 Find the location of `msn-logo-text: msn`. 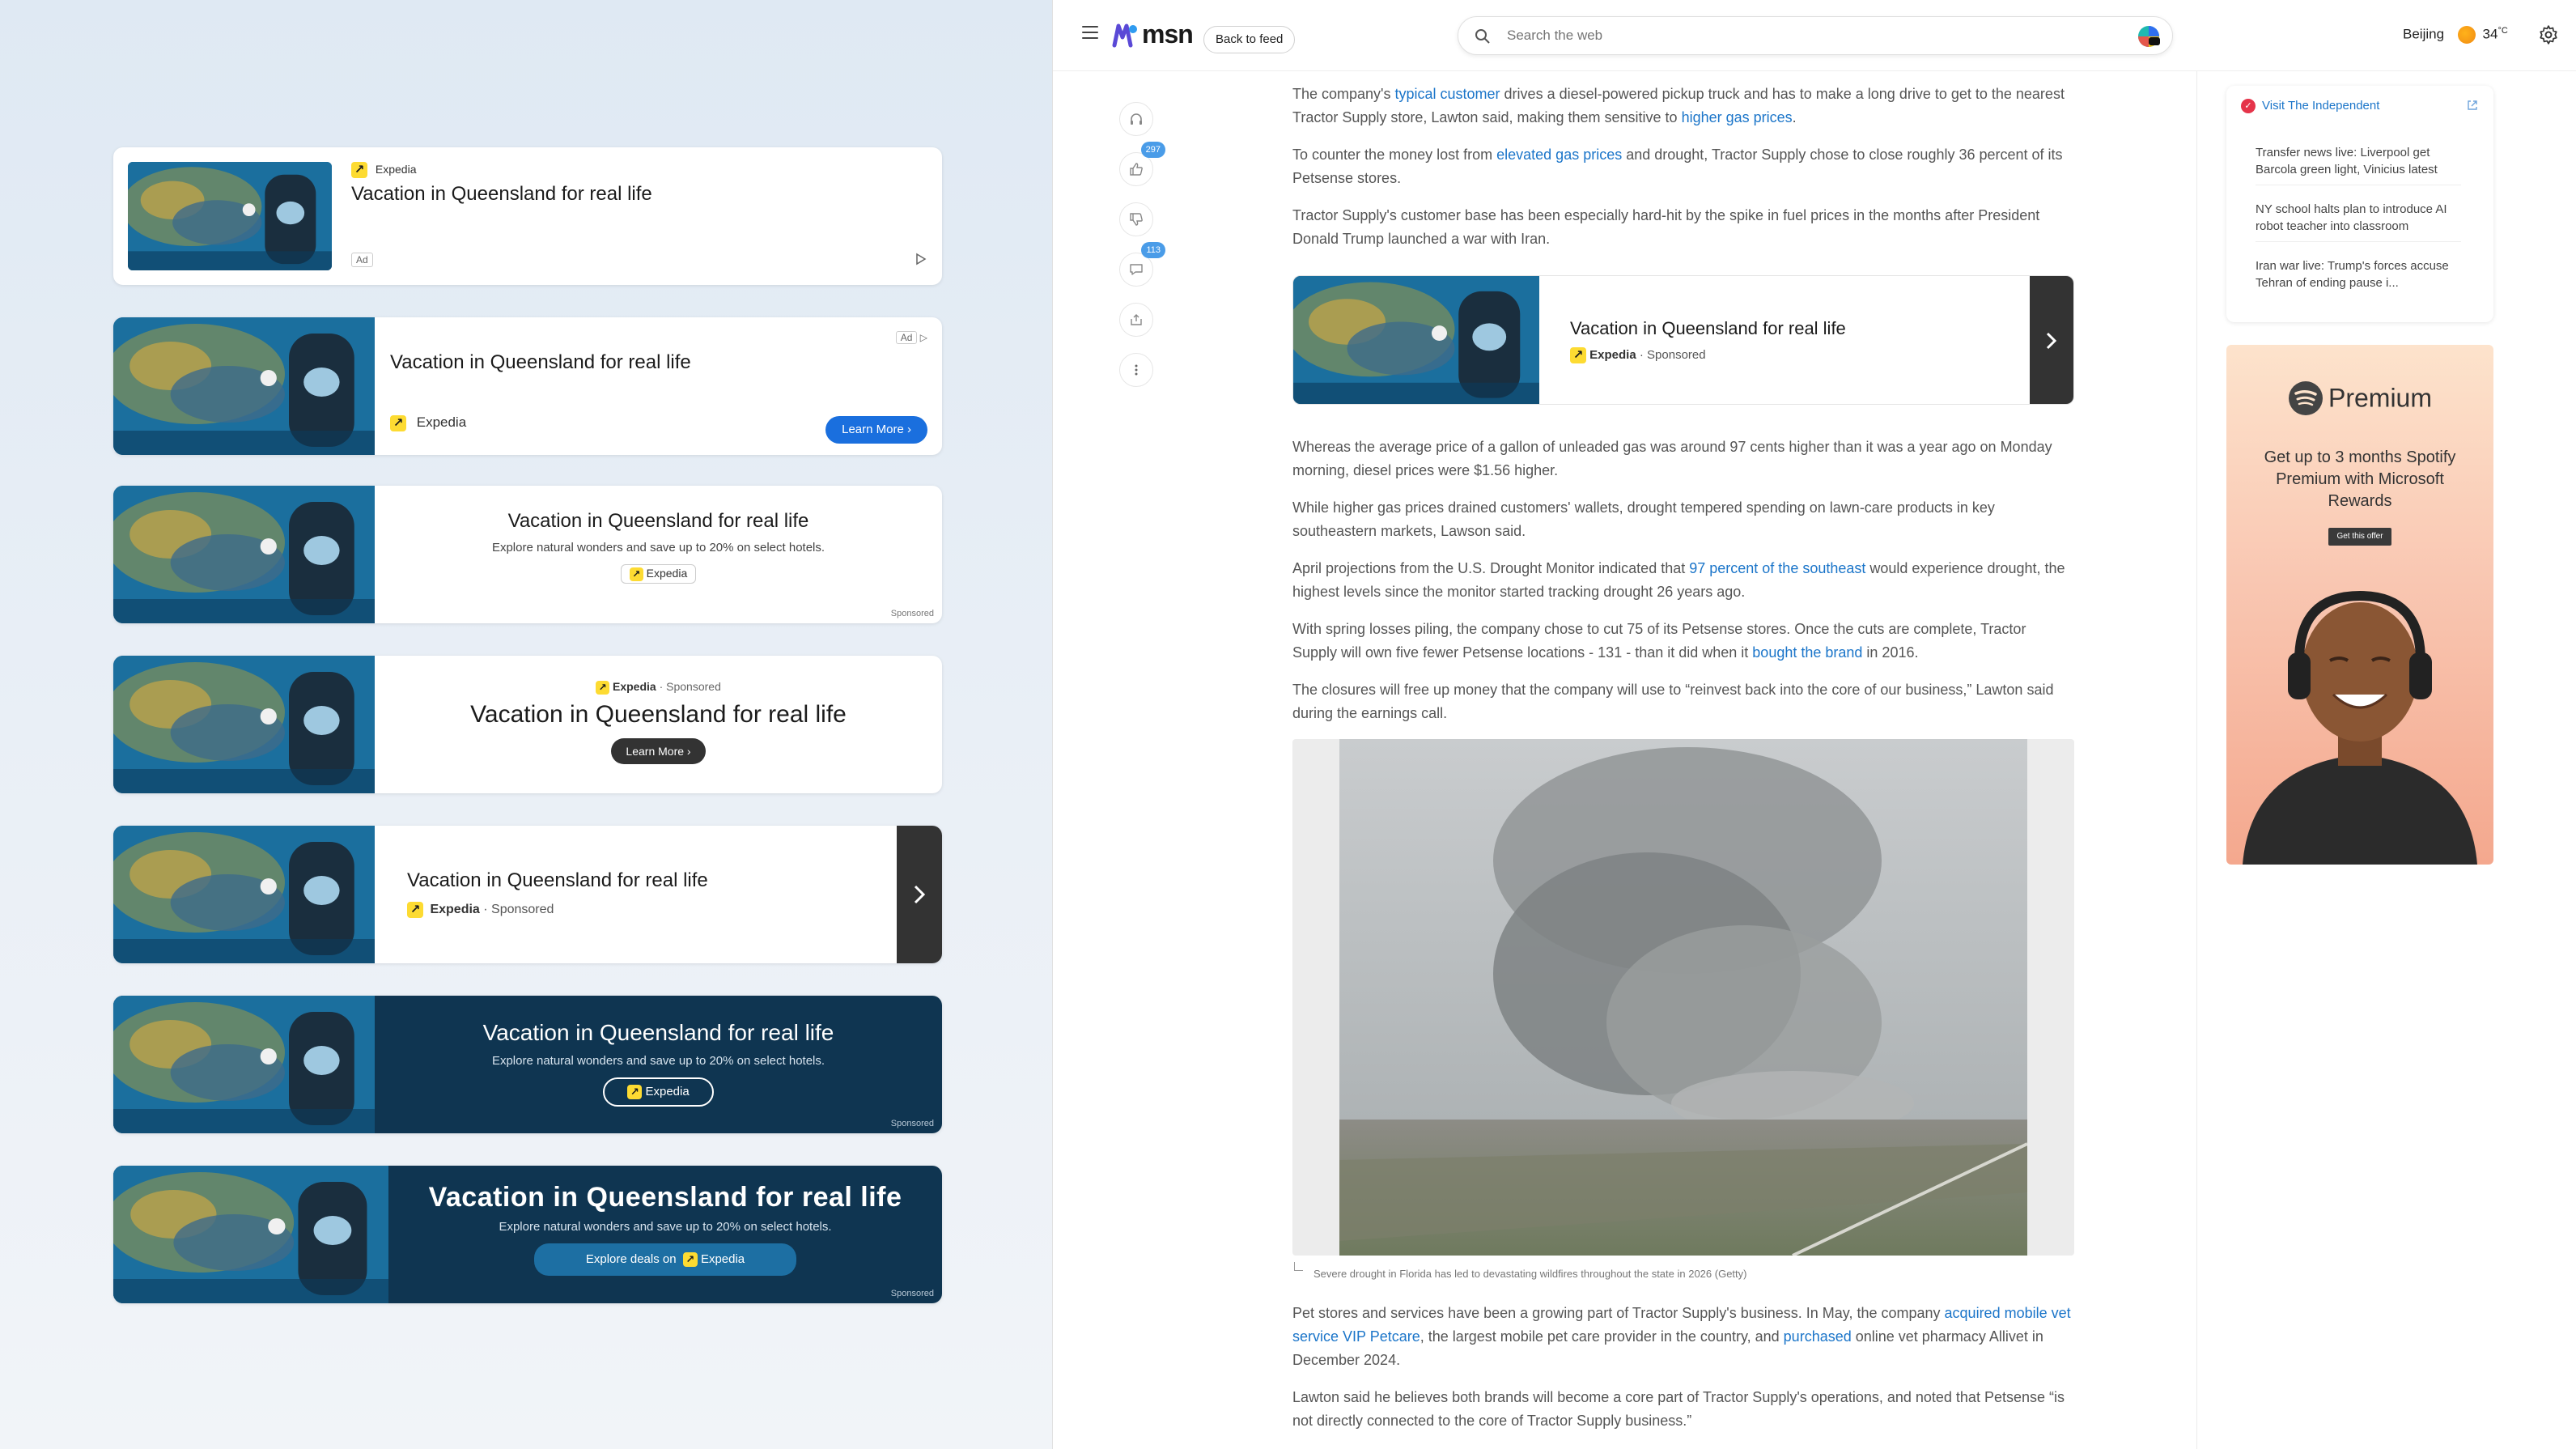

msn-logo-text: msn is located at coordinates (1168, 34).